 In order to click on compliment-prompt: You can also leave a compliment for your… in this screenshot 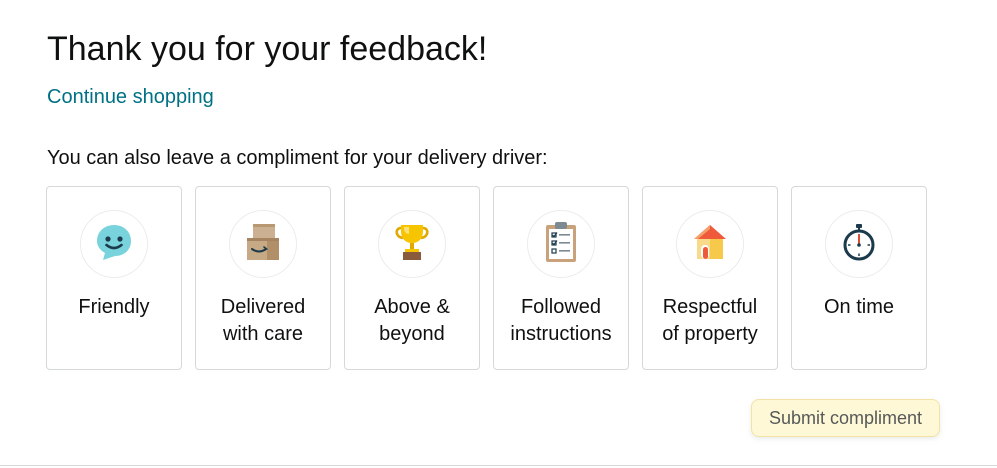, I will do `click(297, 158)`.